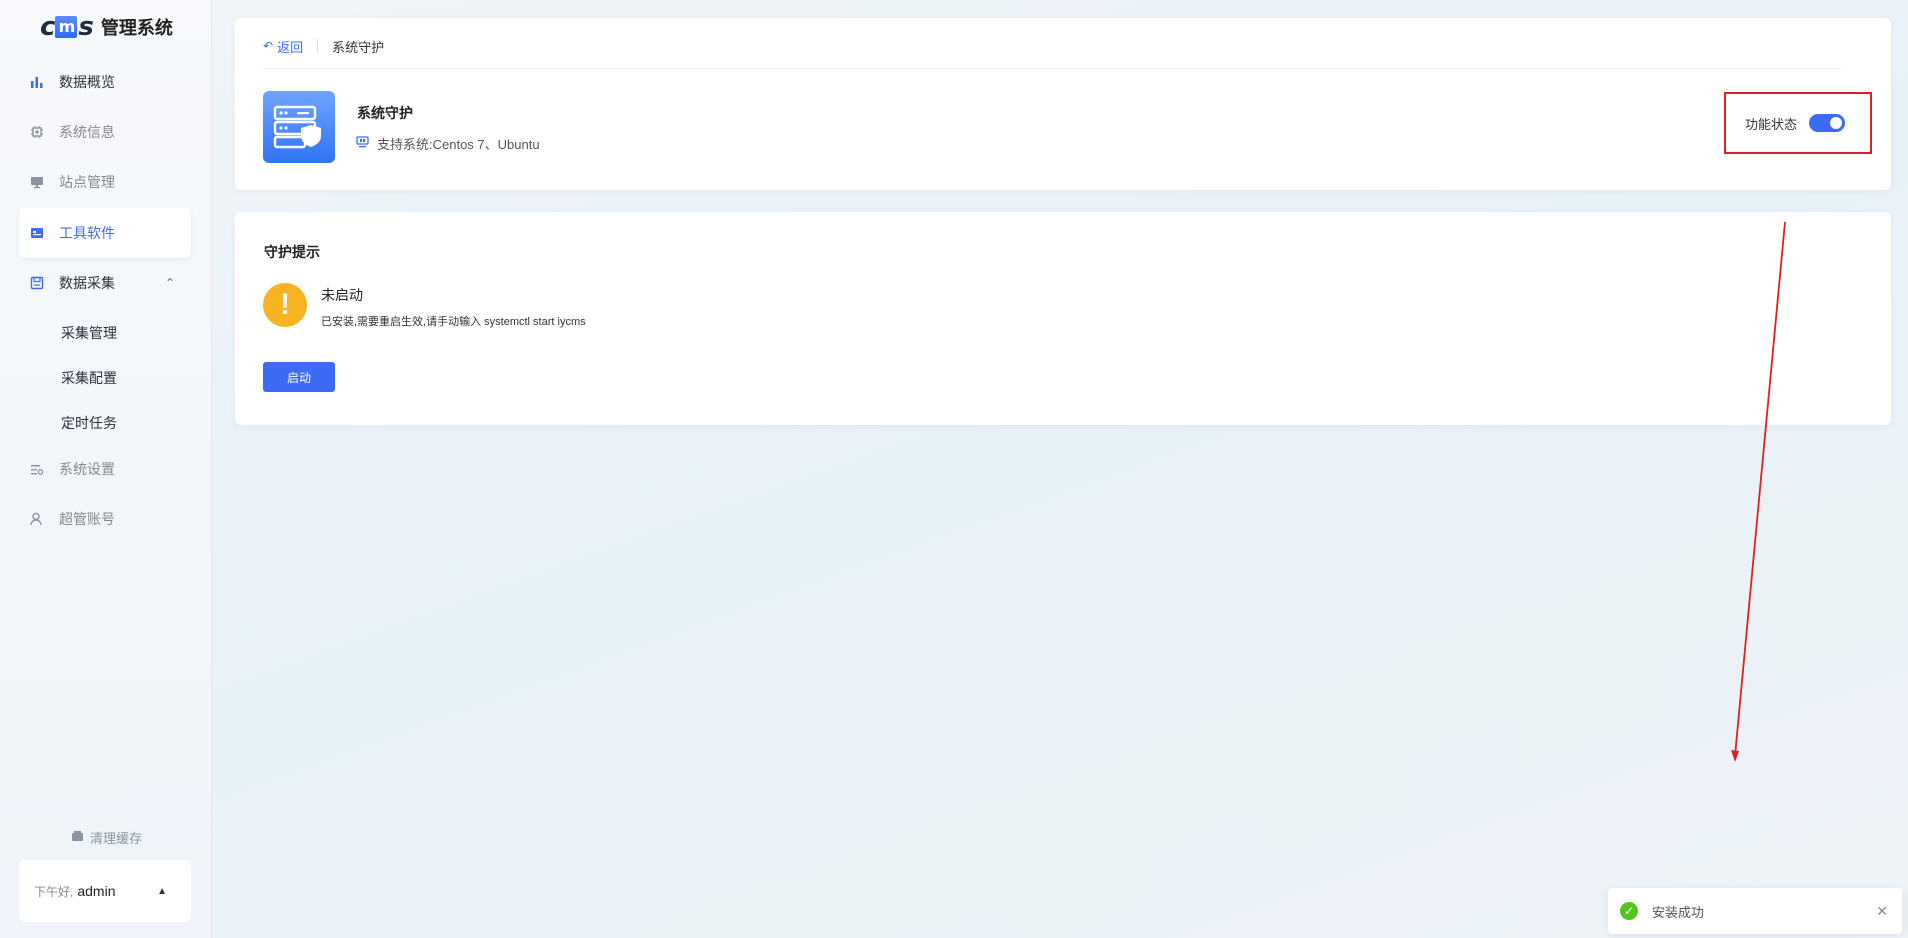 This screenshot has height=938, width=1908. I want to click on close-icon: ✕, so click(1882, 911).